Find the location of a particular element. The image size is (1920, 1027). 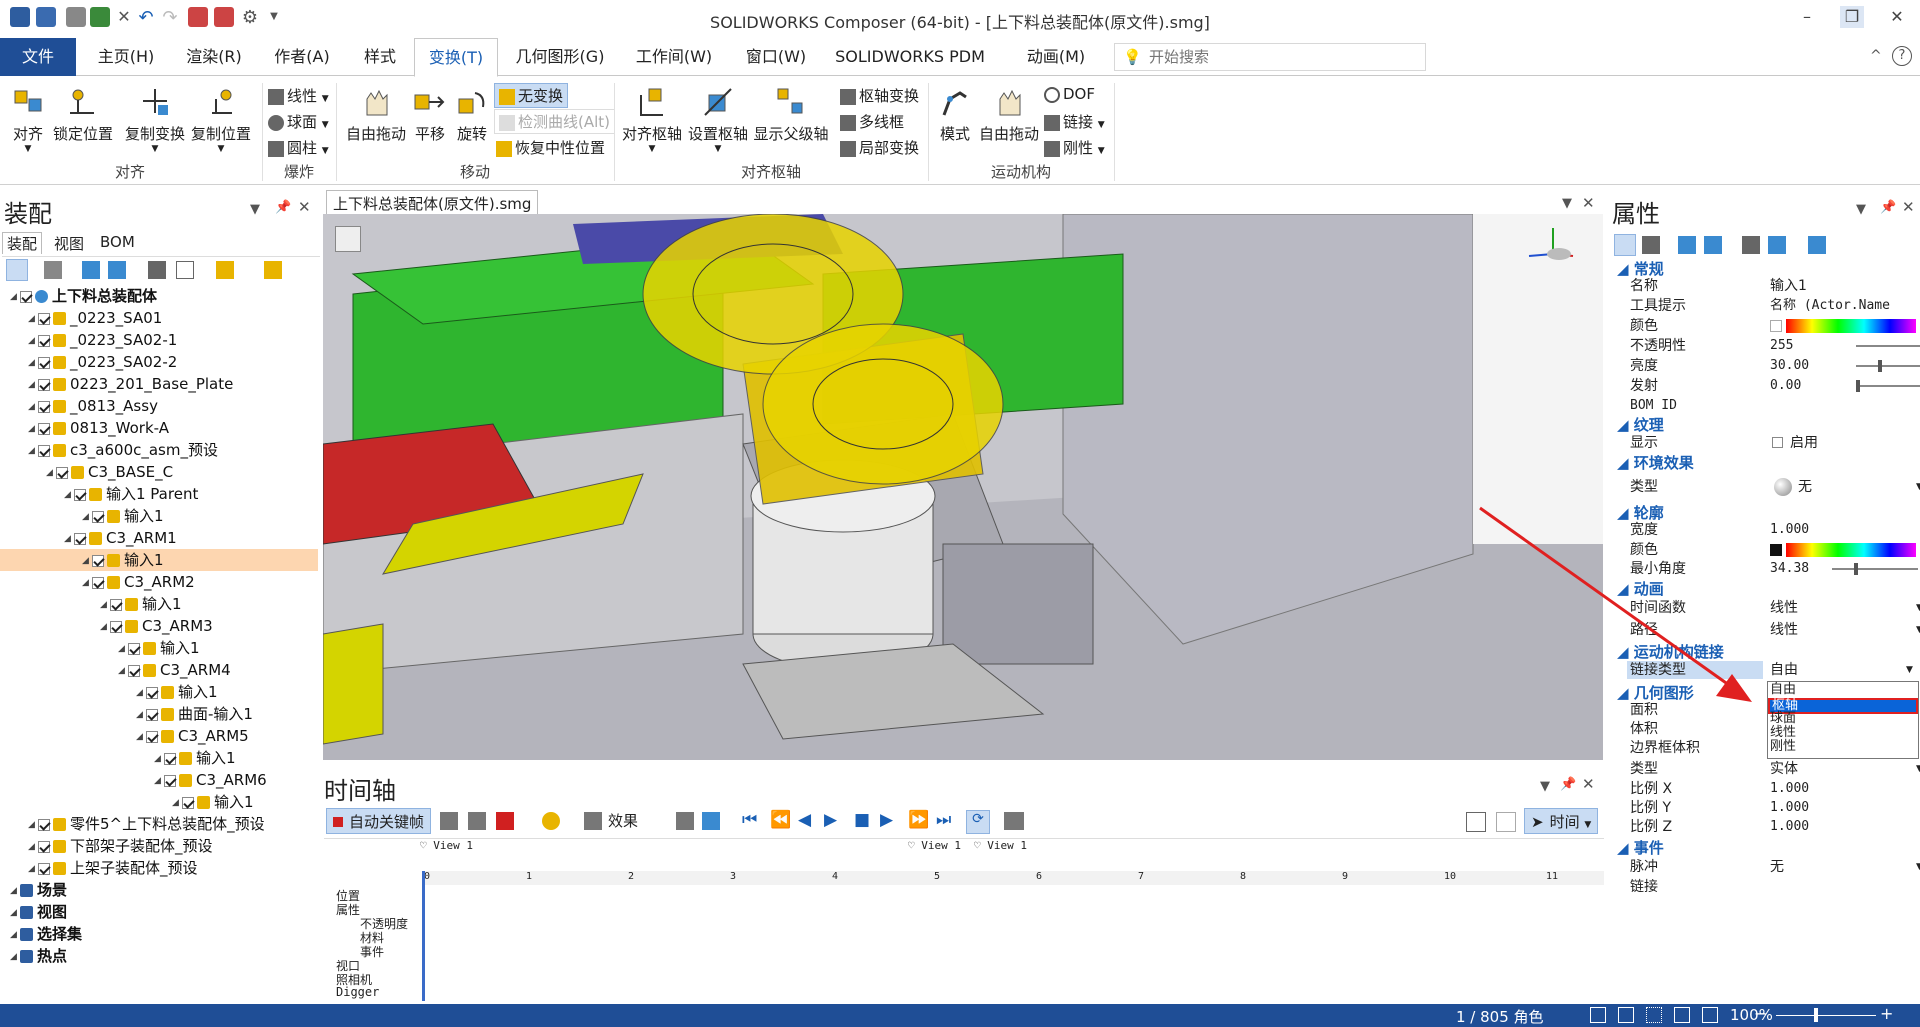

no-transform-button: 无变换 is located at coordinates (531, 95).